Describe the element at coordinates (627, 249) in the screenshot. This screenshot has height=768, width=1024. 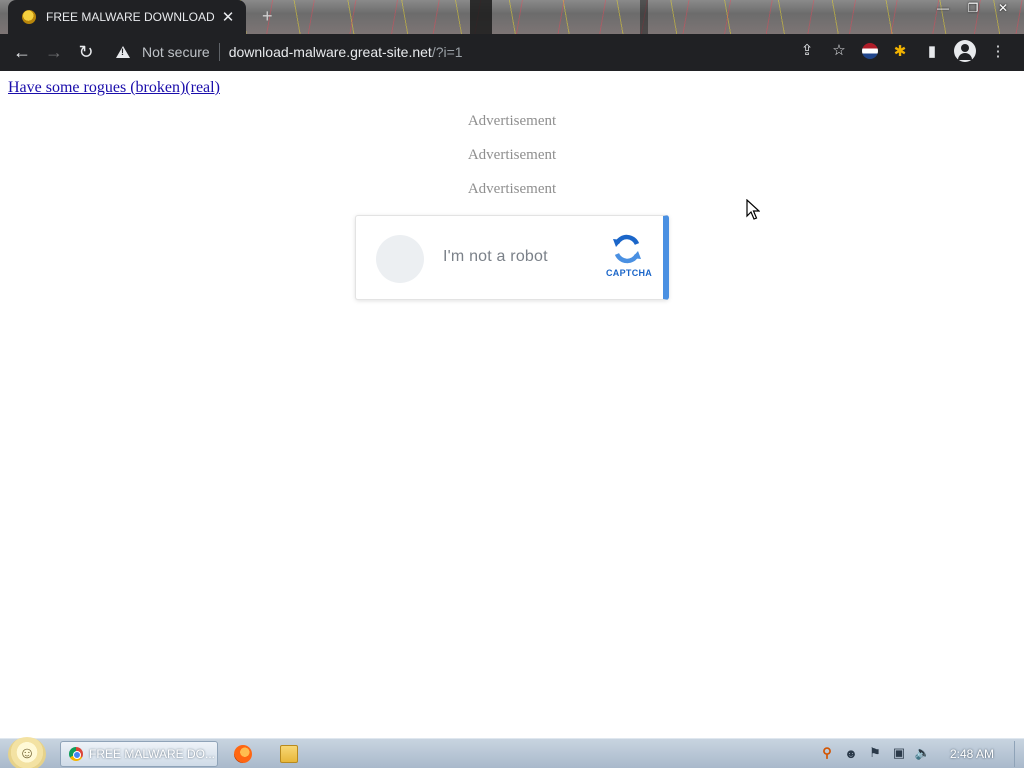
I see `refresh-arrows-icon` at that location.